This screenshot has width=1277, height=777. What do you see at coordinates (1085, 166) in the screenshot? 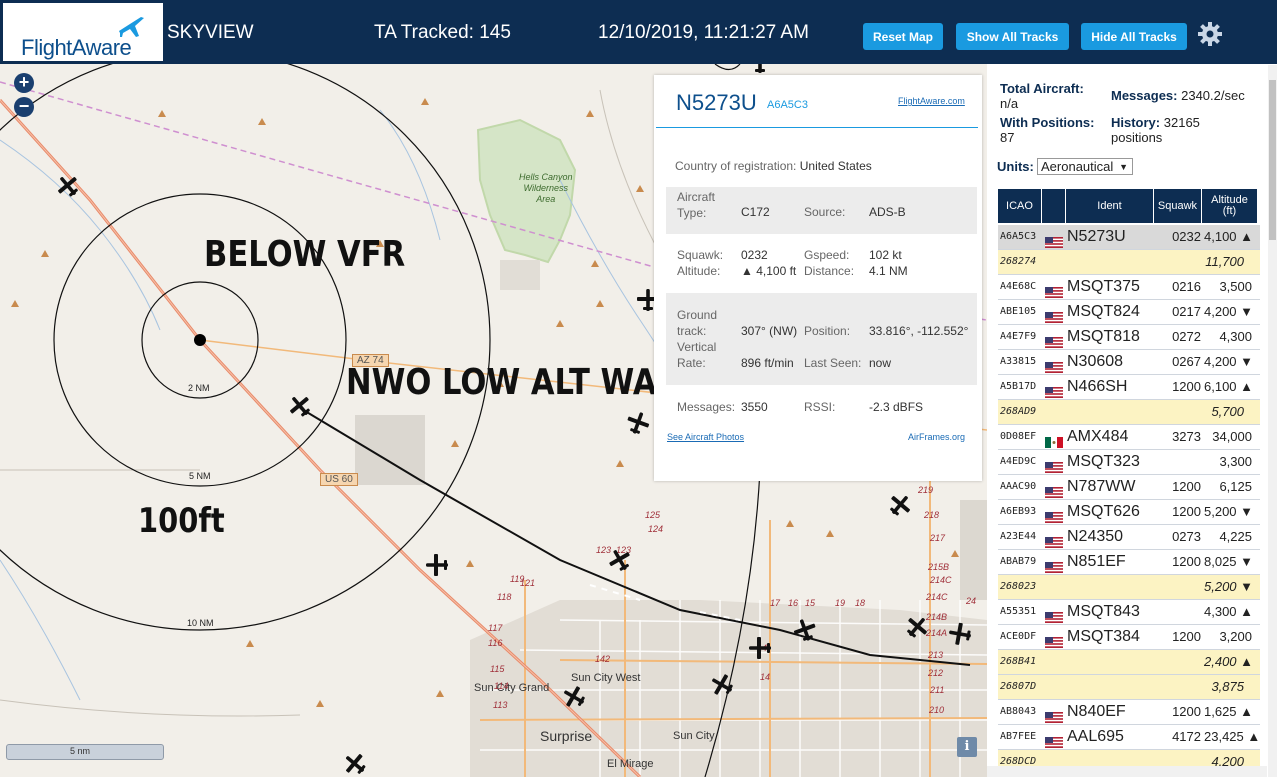
I see `units-select: Aeronautical ▼` at bounding box center [1085, 166].